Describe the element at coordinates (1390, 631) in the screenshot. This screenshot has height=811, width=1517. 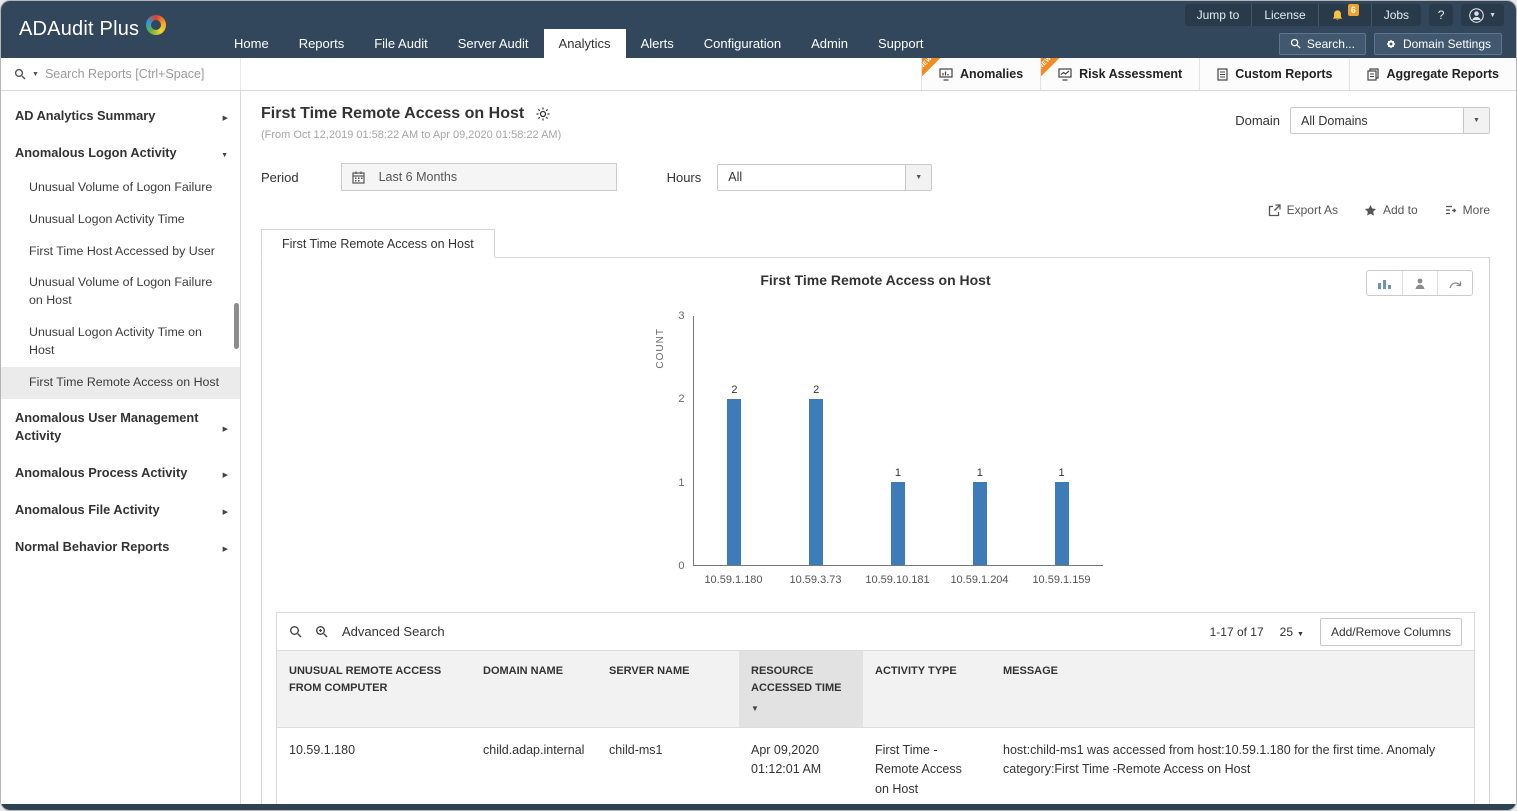
I see `add-remove-columns-button: Add/Remove Columns` at that location.